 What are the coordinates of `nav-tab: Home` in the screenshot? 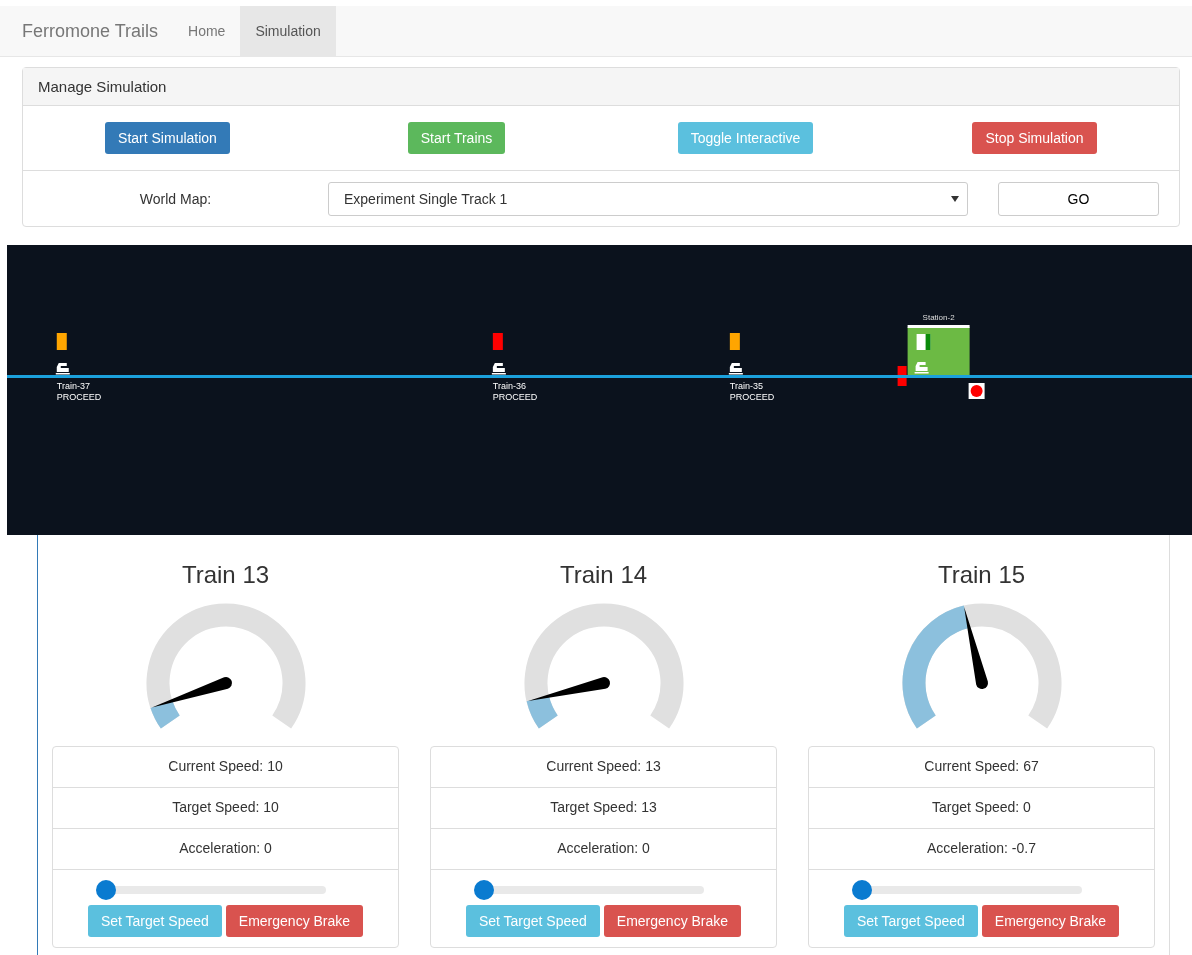 It's located at (207, 31).